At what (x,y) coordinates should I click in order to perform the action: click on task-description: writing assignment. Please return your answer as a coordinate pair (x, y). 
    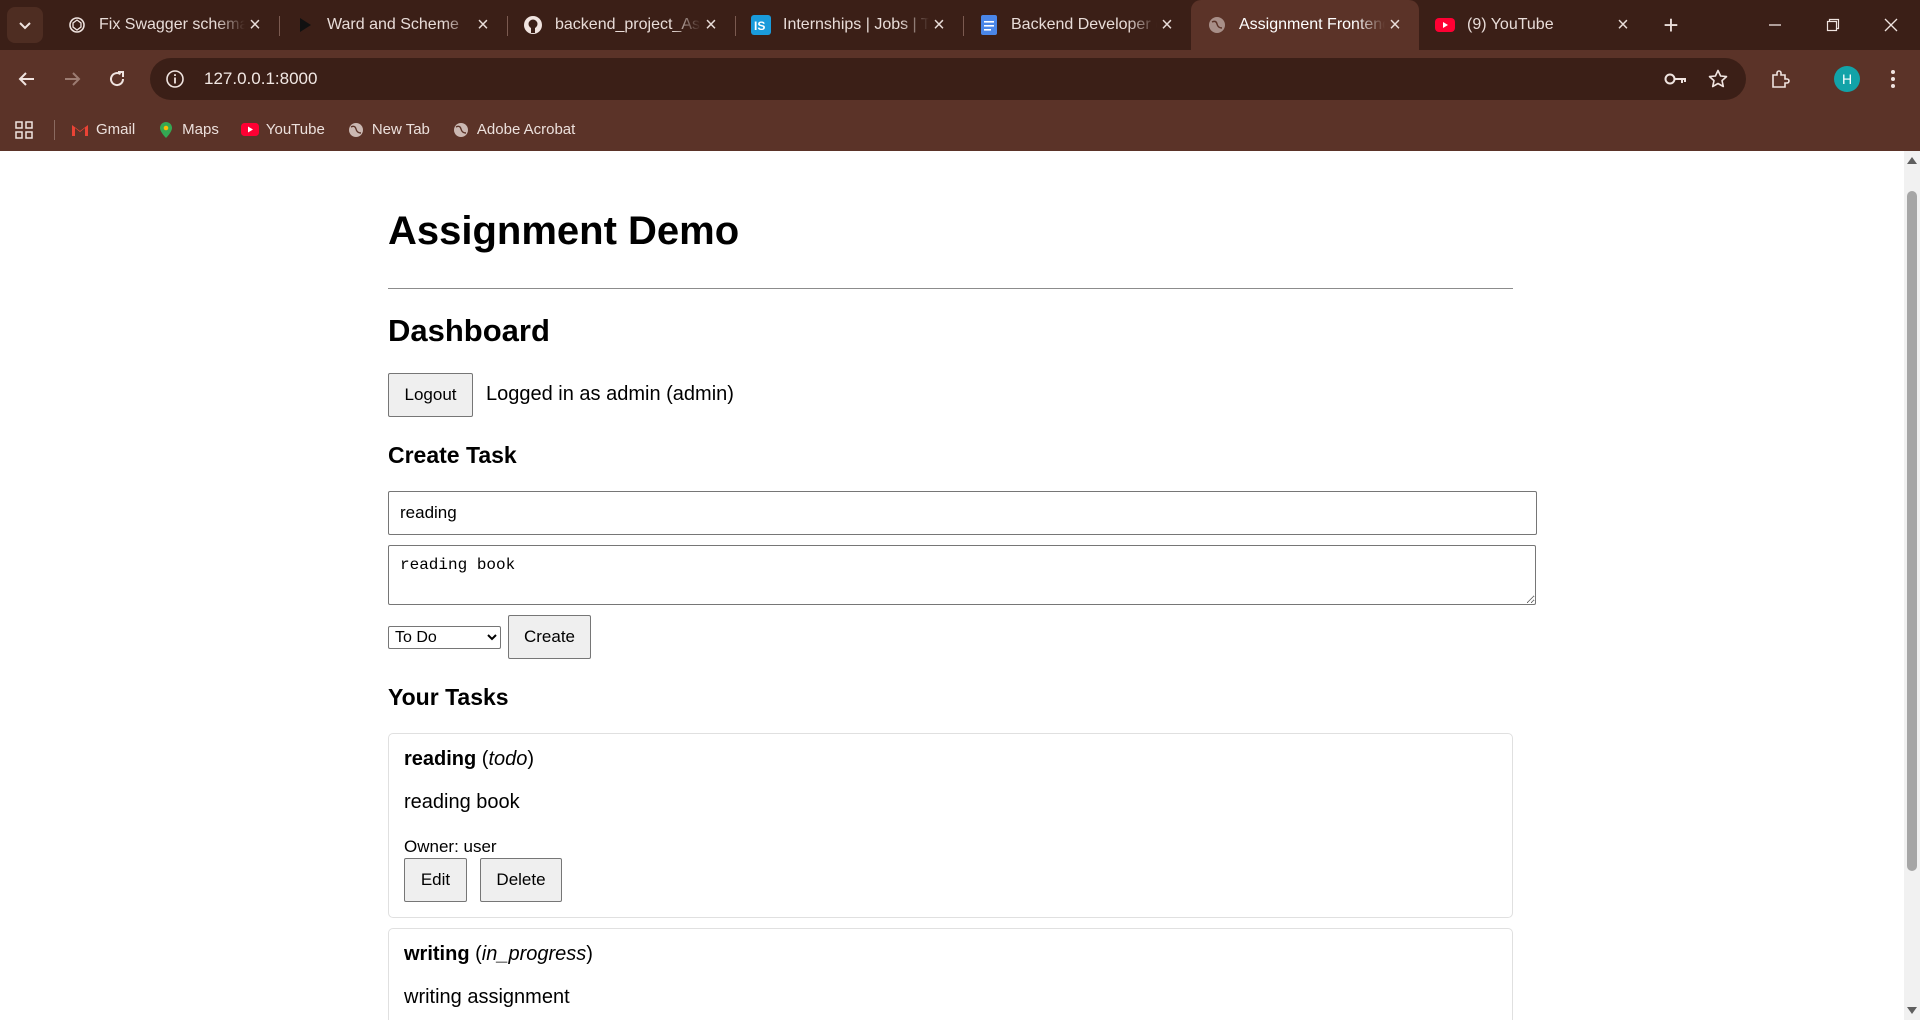
    Looking at the image, I should click on (487, 997).